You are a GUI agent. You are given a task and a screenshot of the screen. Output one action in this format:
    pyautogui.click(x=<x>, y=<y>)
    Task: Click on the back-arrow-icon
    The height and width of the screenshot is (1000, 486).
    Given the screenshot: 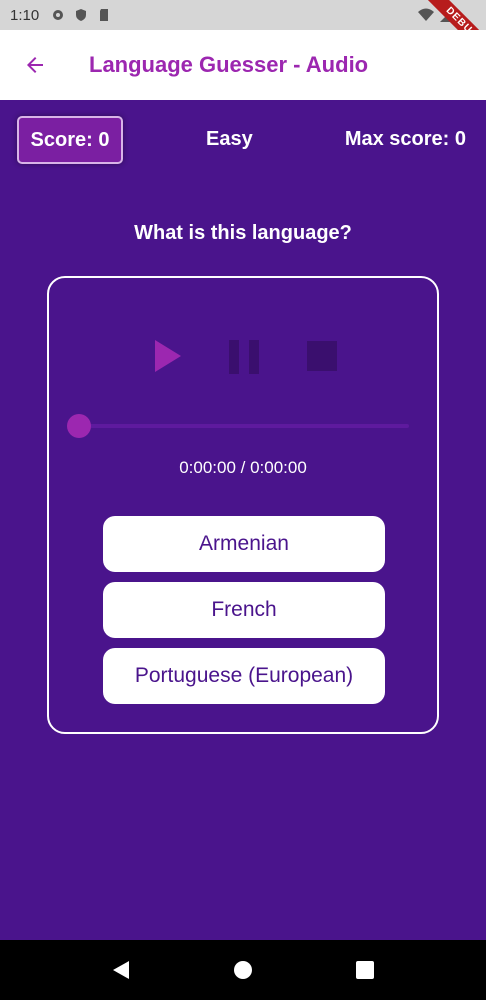 What is the action you would take?
    pyautogui.click(x=35, y=65)
    